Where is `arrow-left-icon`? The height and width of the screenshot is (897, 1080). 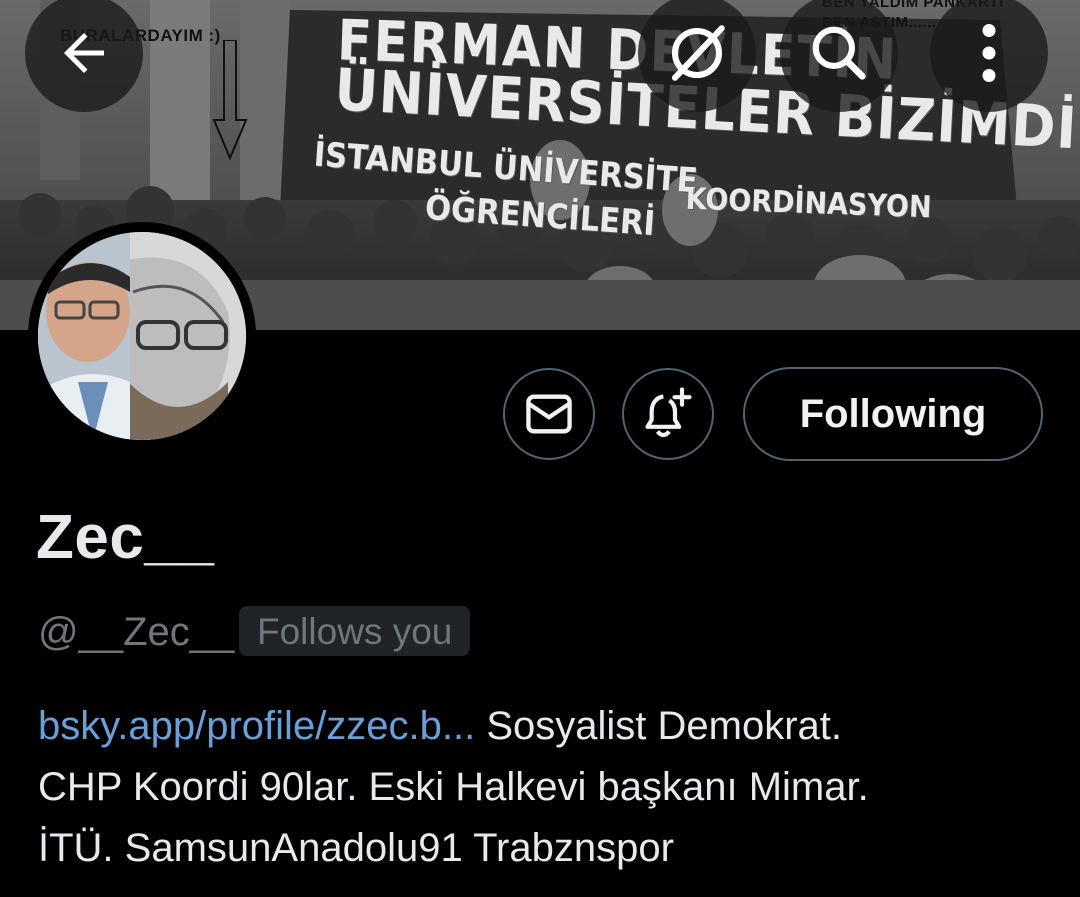 arrow-left-icon is located at coordinates (84, 53).